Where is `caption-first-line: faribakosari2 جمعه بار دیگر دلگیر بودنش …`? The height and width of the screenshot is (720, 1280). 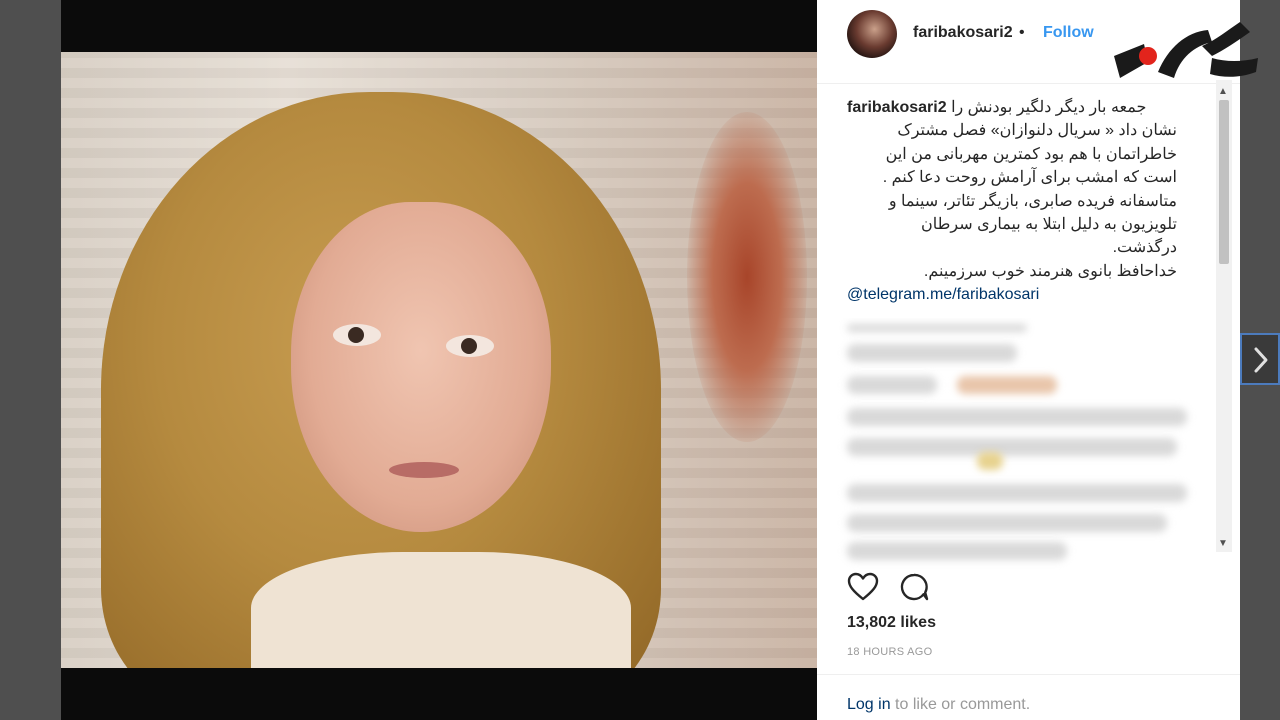 caption-first-line: faribakosari2 جمعه بار دیگر دلگیر بودنش … is located at coordinates (1033, 107).